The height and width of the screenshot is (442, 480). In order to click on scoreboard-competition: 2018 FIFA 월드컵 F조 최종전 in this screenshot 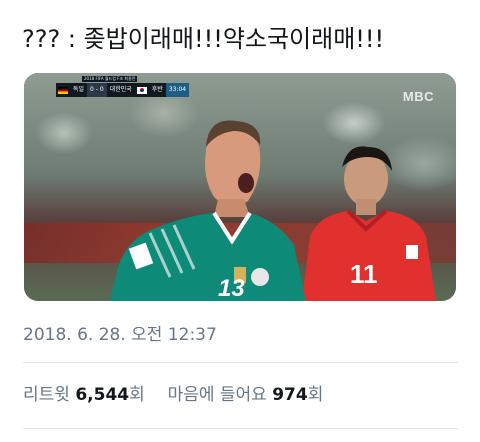, I will do `click(110, 79)`.